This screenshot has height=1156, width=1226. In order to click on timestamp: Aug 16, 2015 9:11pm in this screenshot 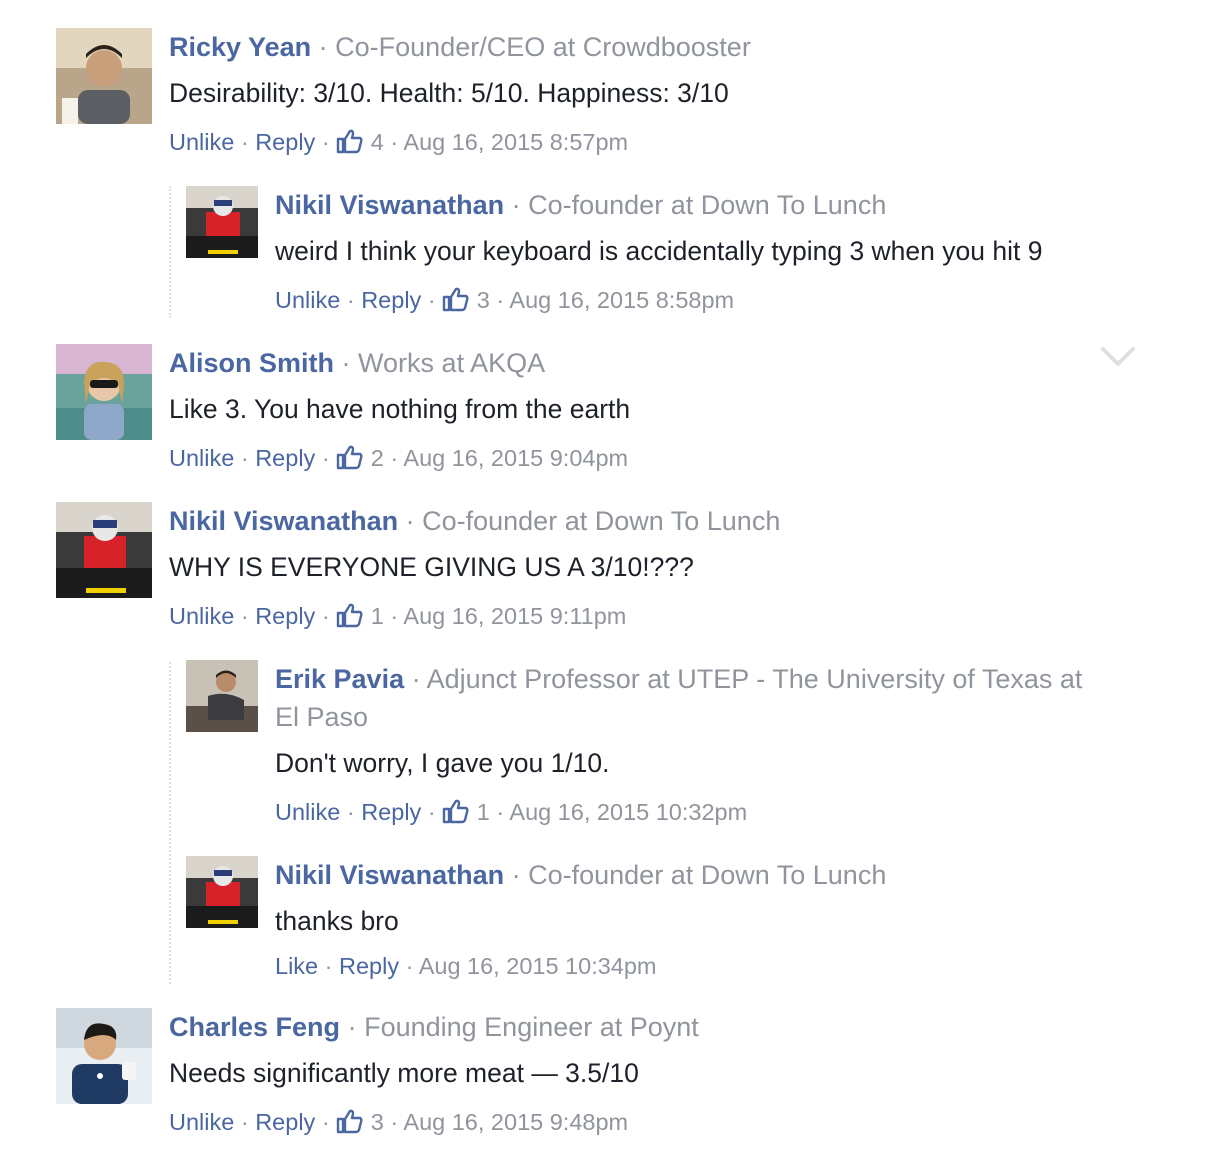, I will do `click(514, 616)`.